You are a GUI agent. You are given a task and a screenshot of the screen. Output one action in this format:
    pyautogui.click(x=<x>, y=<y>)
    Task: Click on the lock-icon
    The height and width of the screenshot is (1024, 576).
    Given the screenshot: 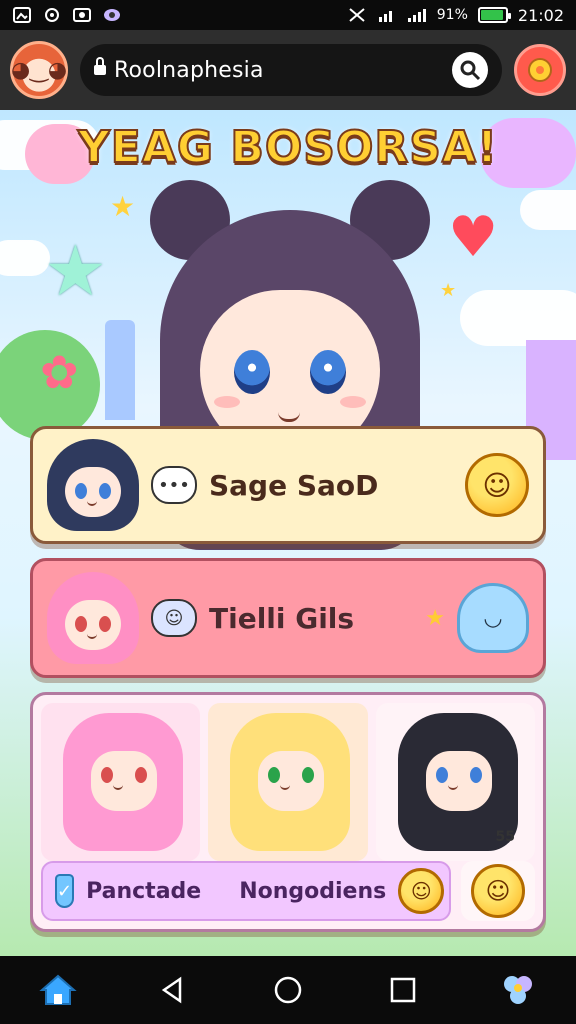 What is the action you would take?
    pyautogui.click(x=100, y=67)
    